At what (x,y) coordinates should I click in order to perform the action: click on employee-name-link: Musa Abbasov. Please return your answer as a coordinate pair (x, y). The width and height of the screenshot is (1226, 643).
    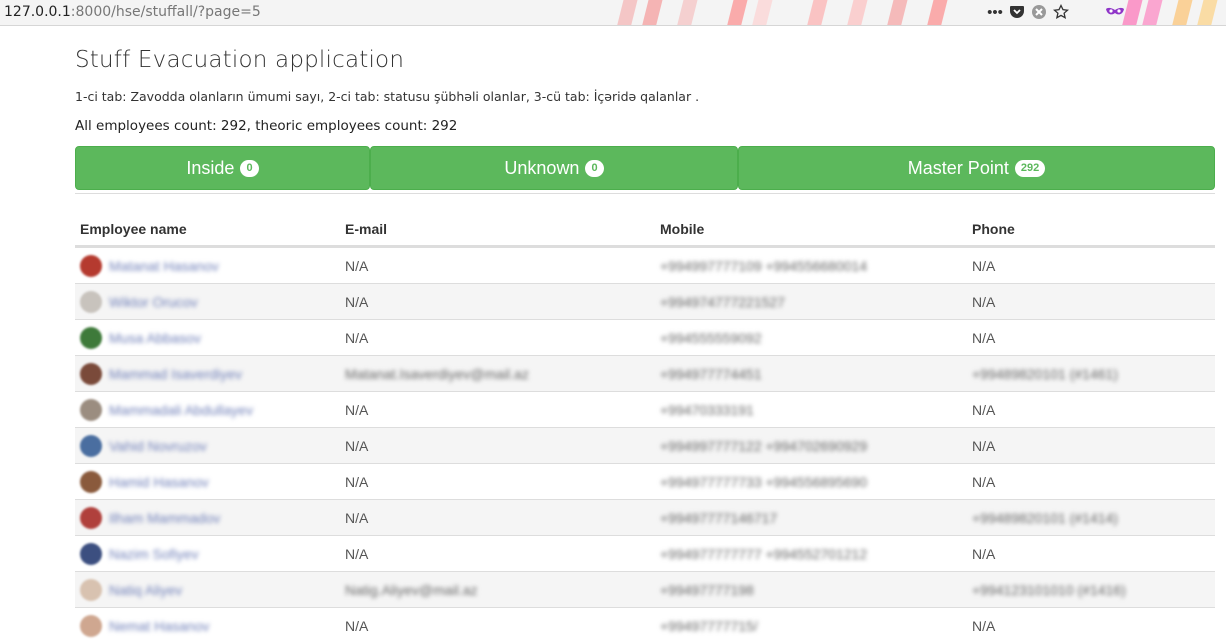
    Looking at the image, I should click on (155, 338).